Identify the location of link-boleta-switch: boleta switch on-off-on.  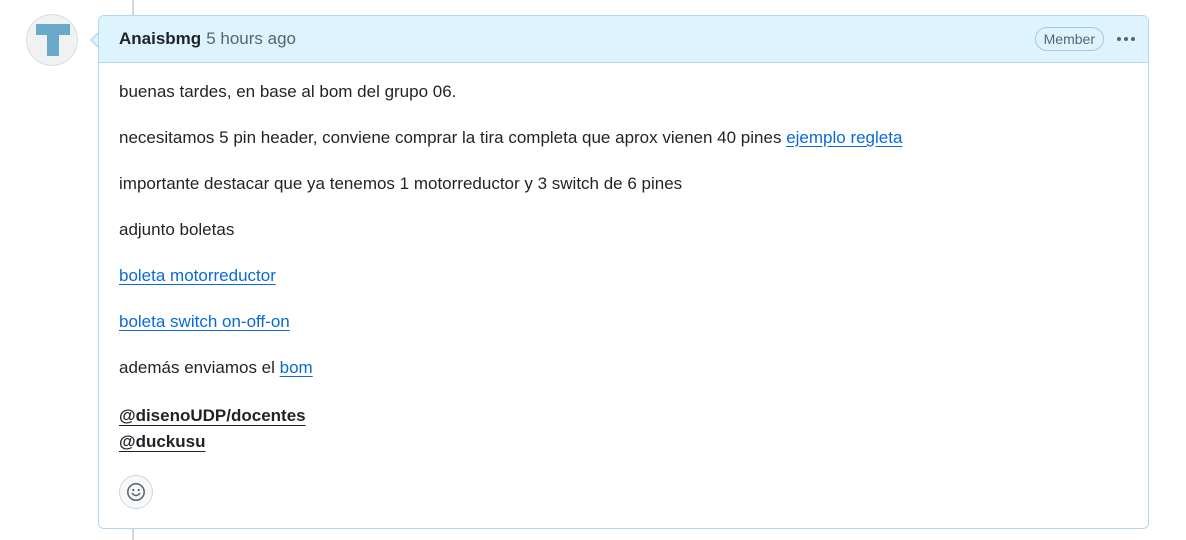
(204, 321).